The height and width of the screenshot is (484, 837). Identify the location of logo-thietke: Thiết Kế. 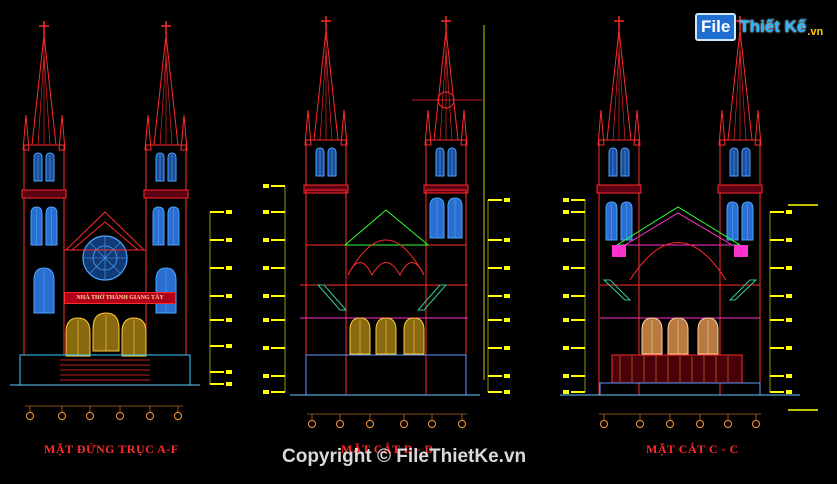
(773, 26).